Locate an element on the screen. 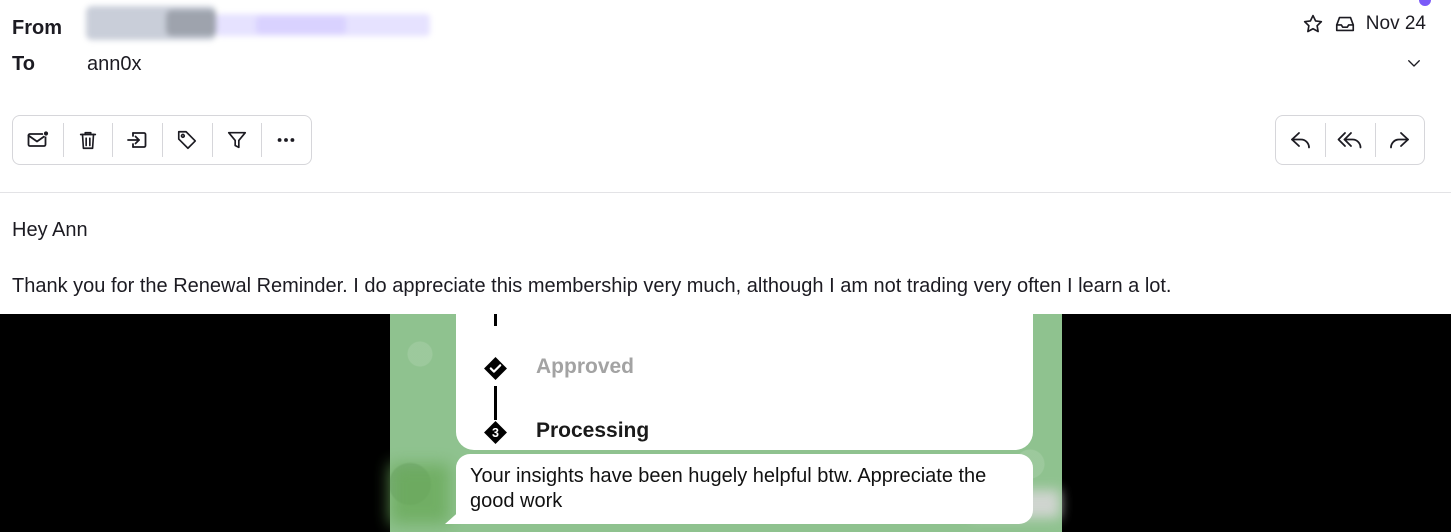  message-date: Nov 24 is located at coordinates (1395, 23).